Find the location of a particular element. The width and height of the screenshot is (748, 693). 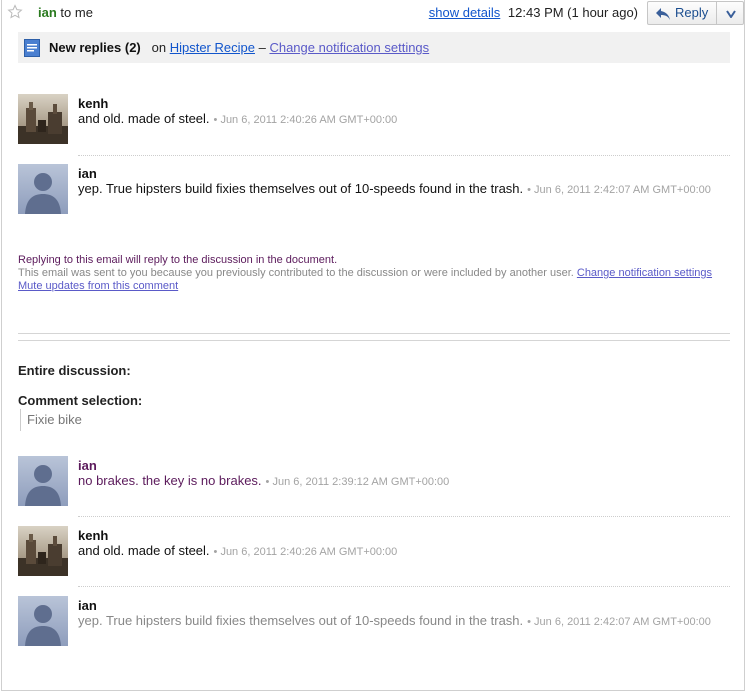

dash: – is located at coordinates (262, 47).